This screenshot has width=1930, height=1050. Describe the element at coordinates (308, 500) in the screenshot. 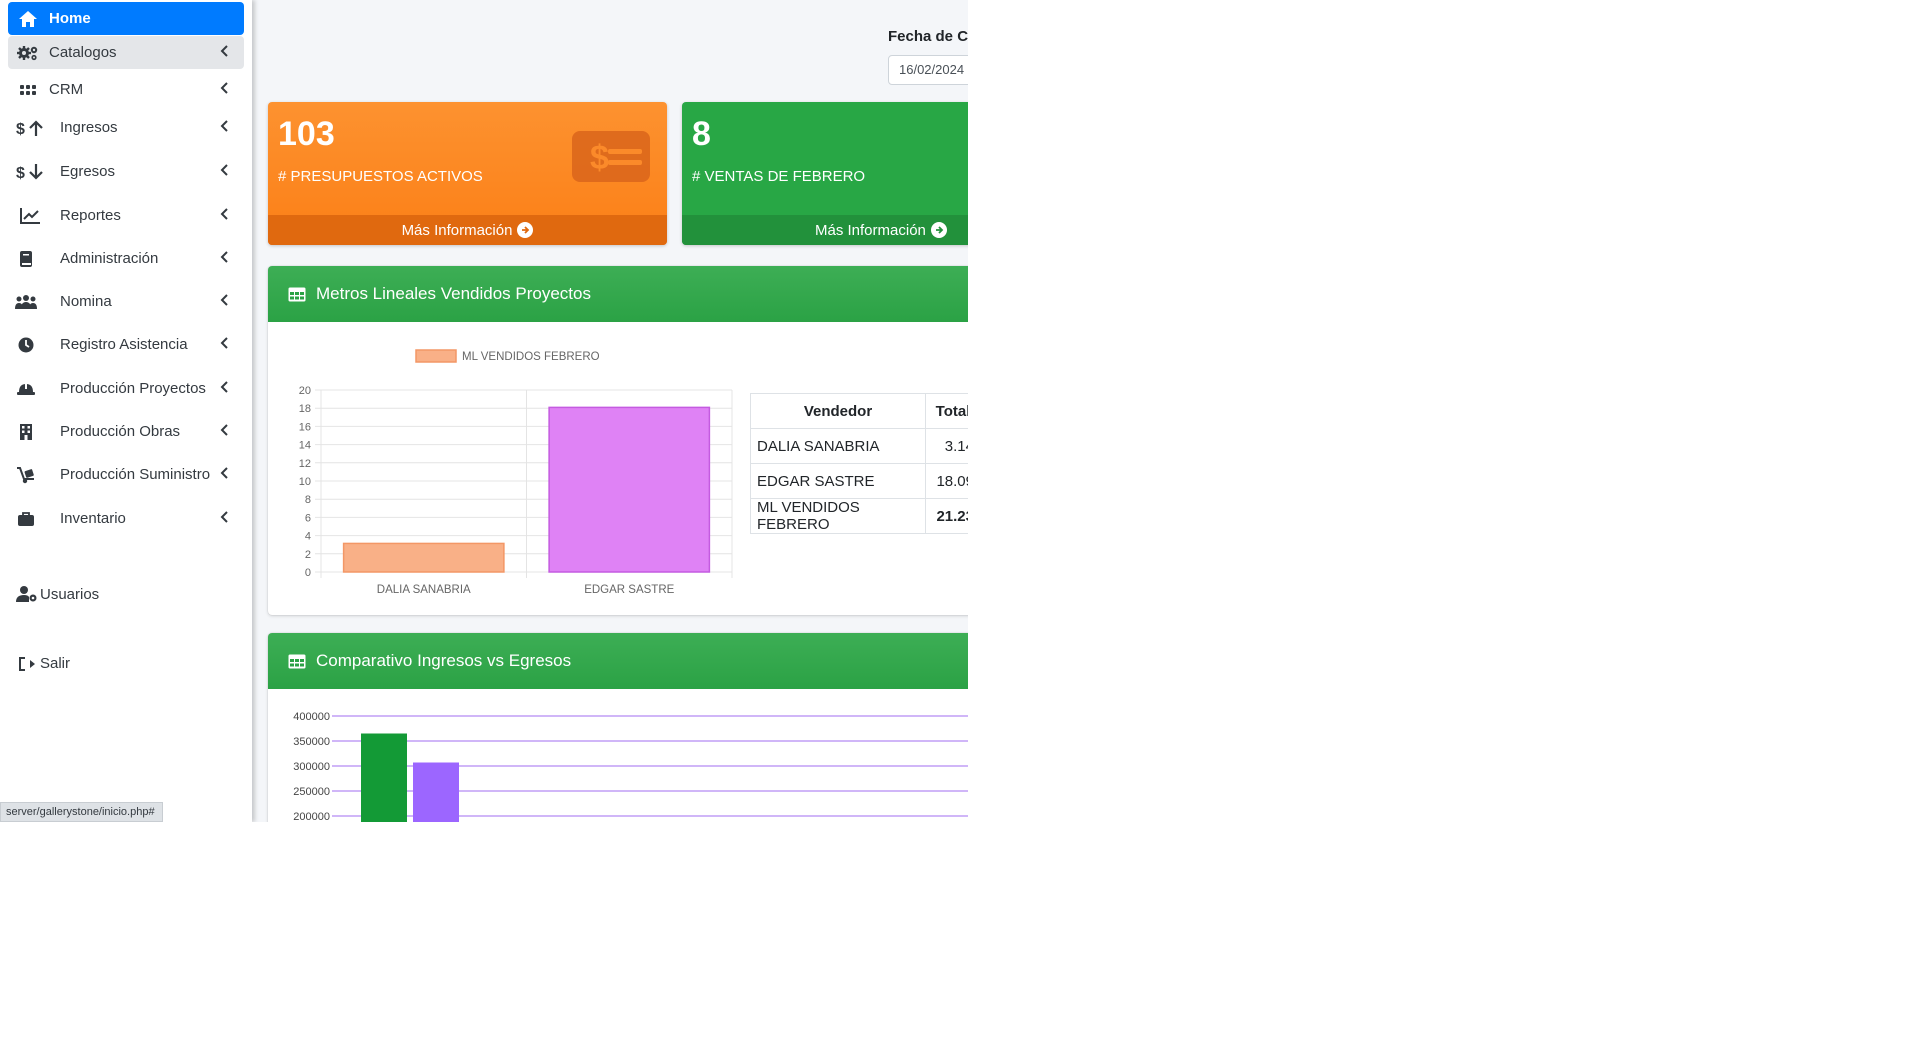

I see `y-tick-label: 8` at that location.